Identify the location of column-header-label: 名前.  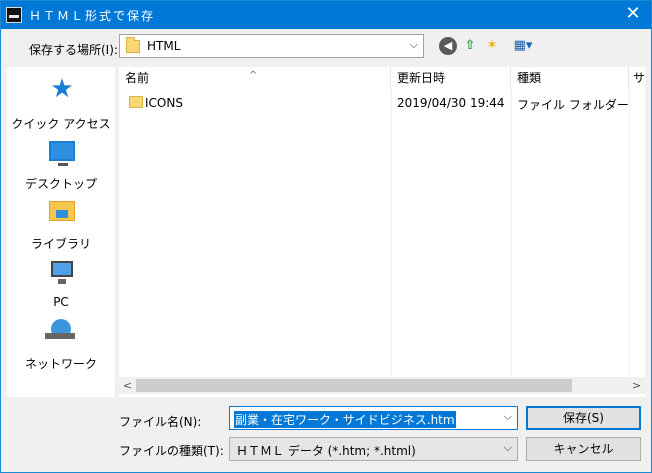
(137, 78).